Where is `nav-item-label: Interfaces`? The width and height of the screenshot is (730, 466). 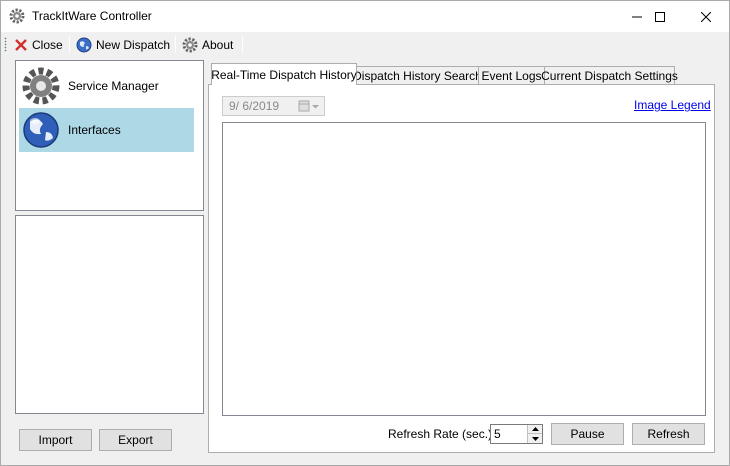 nav-item-label: Interfaces is located at coordinates (94, 130).